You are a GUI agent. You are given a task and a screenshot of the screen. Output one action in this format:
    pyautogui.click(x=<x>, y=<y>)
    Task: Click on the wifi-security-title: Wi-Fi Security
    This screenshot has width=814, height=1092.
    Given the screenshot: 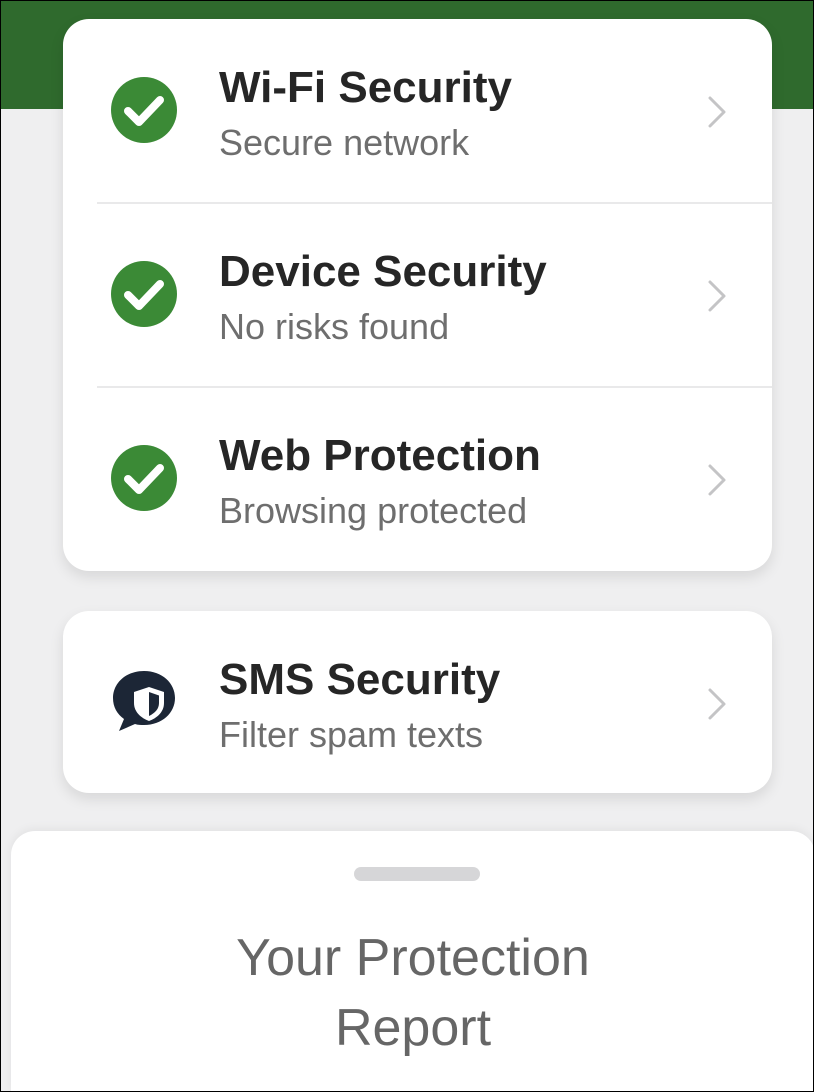 What is the action you would take?
    pyautogui.click(x=365, y=87)
    